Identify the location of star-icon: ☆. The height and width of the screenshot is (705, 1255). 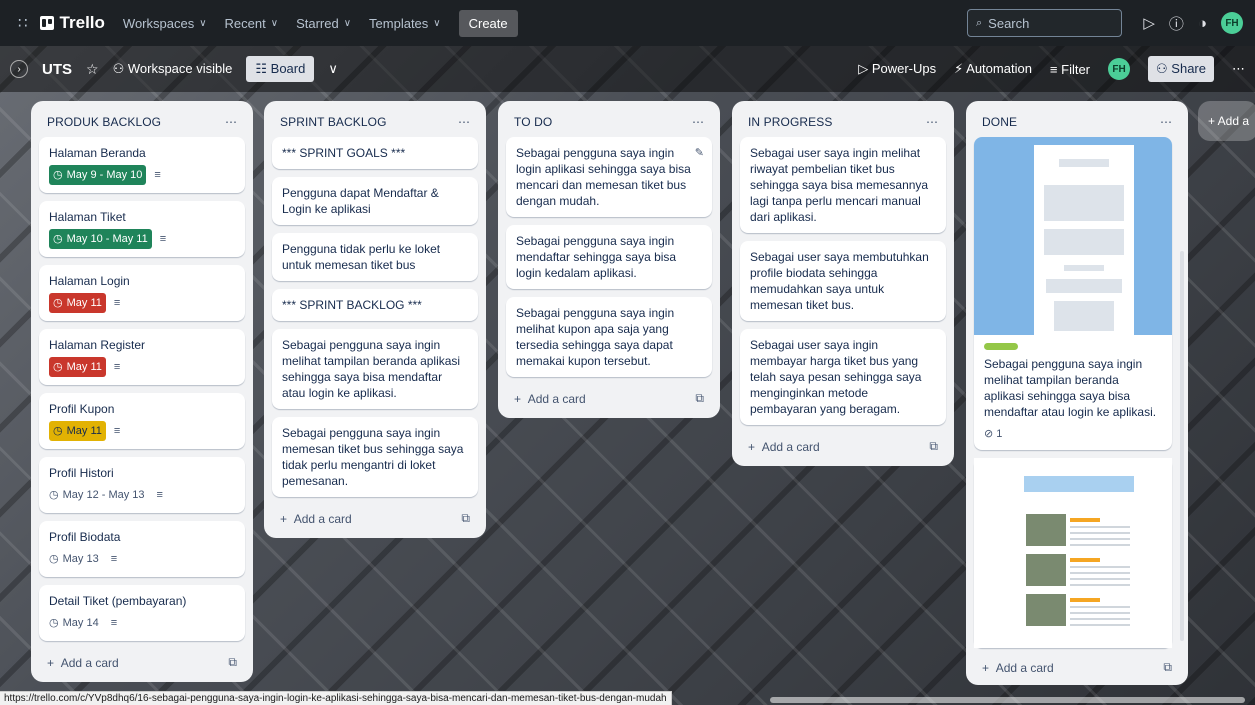
(92, 69).